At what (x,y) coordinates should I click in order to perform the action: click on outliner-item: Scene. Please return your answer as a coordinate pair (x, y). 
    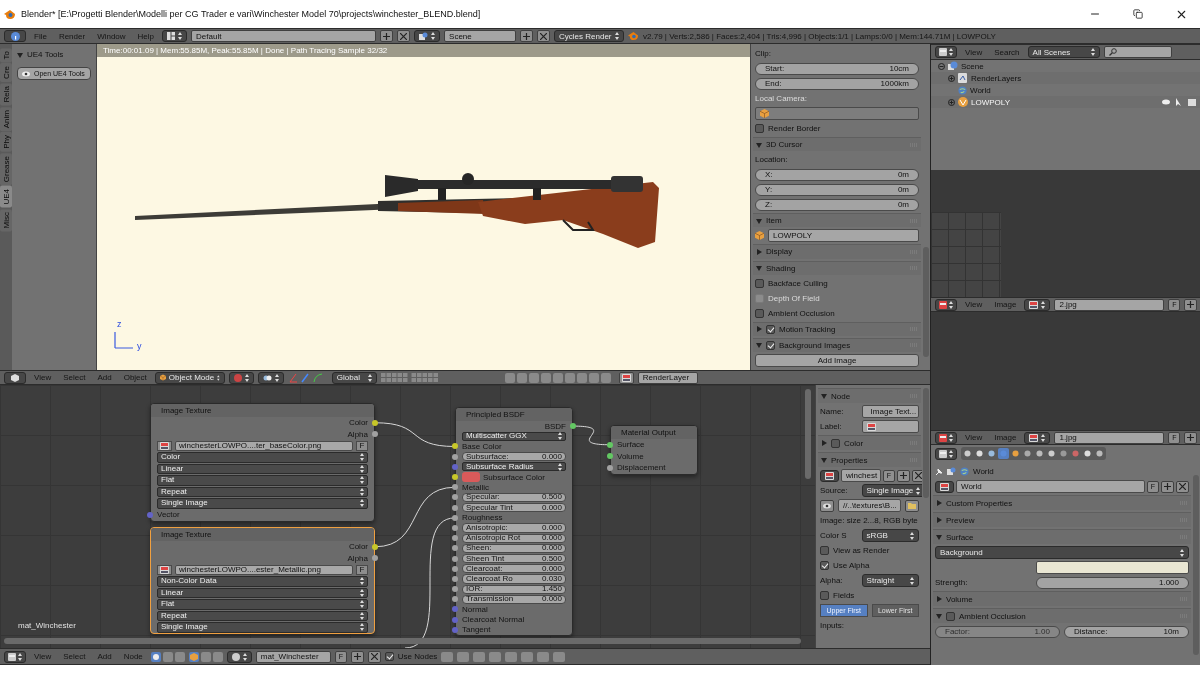
    Looking at the image, I should click on (972, 66).